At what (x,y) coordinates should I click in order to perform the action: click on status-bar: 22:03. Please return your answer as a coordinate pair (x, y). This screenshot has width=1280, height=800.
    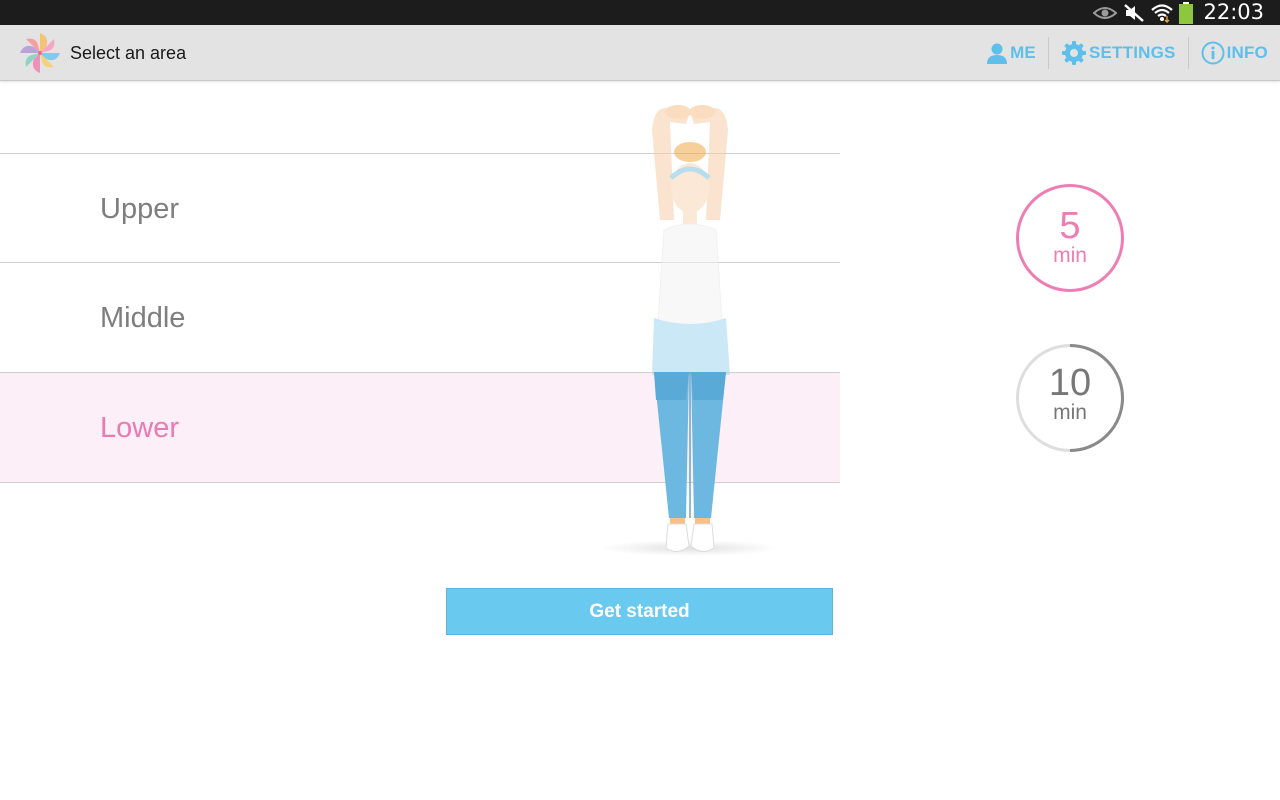
    Looking at the image, I should click on (640, 12).